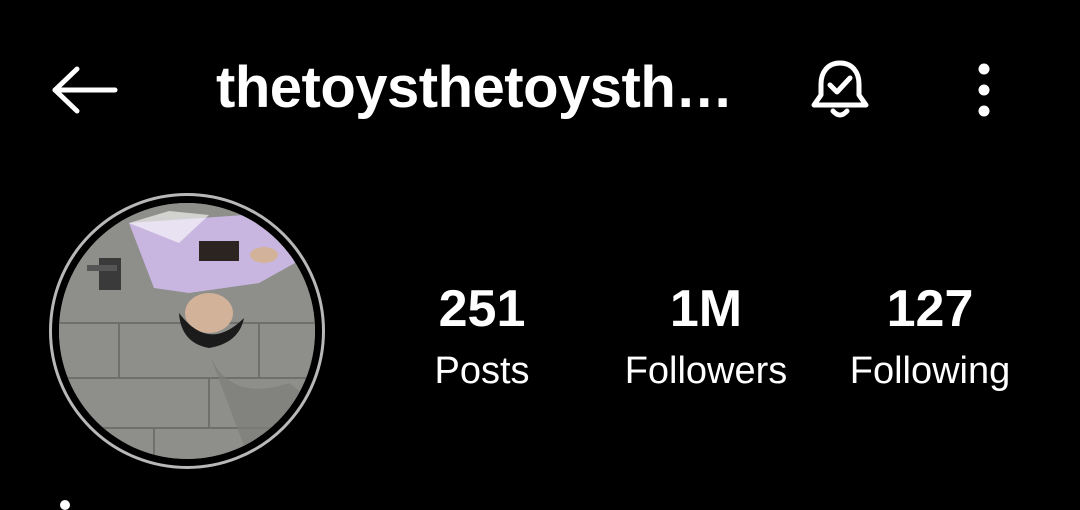 The width and height of the screenshot is (1080, 510). I want to click on posts-stat: 251 Posts, so click(482, 337).